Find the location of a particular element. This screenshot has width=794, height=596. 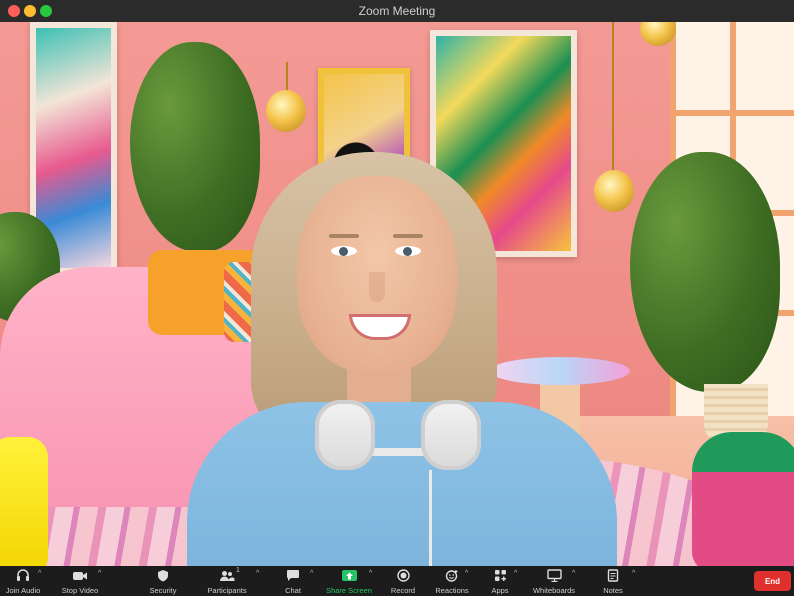

security-button: Security is located at coordinates (163, 581).